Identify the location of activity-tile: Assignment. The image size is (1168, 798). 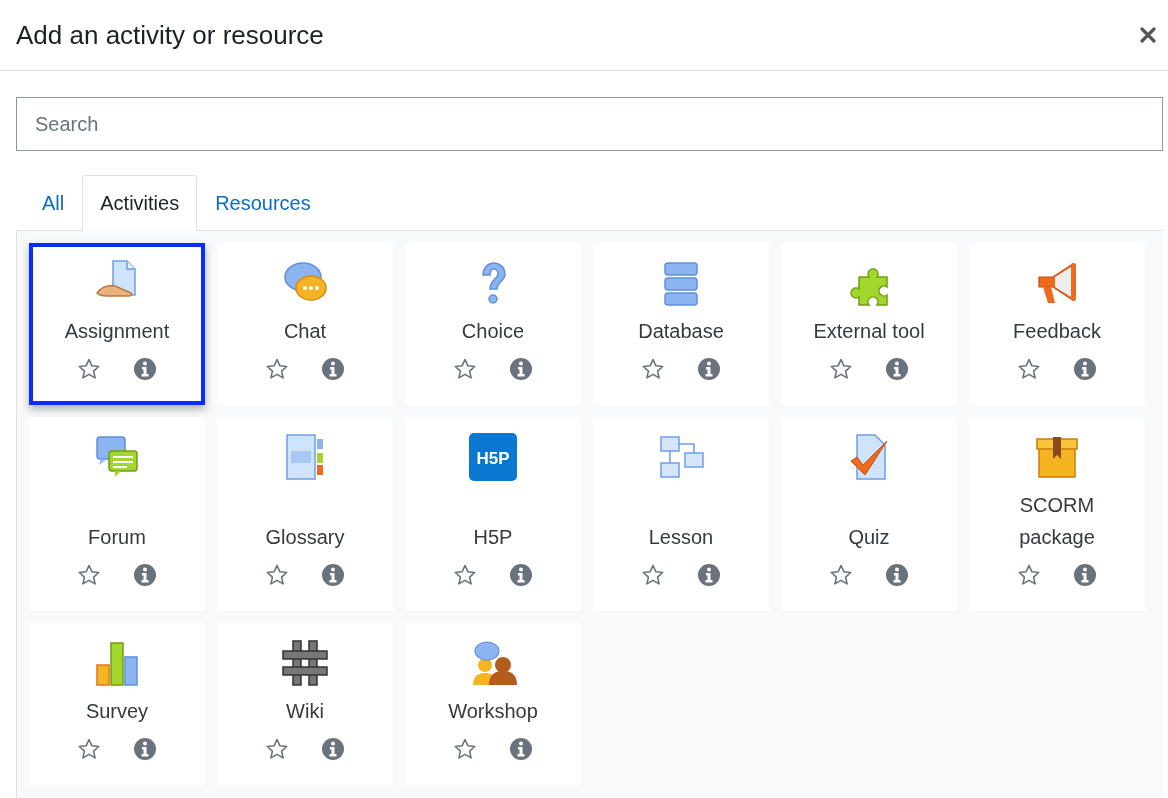
(117, 324).